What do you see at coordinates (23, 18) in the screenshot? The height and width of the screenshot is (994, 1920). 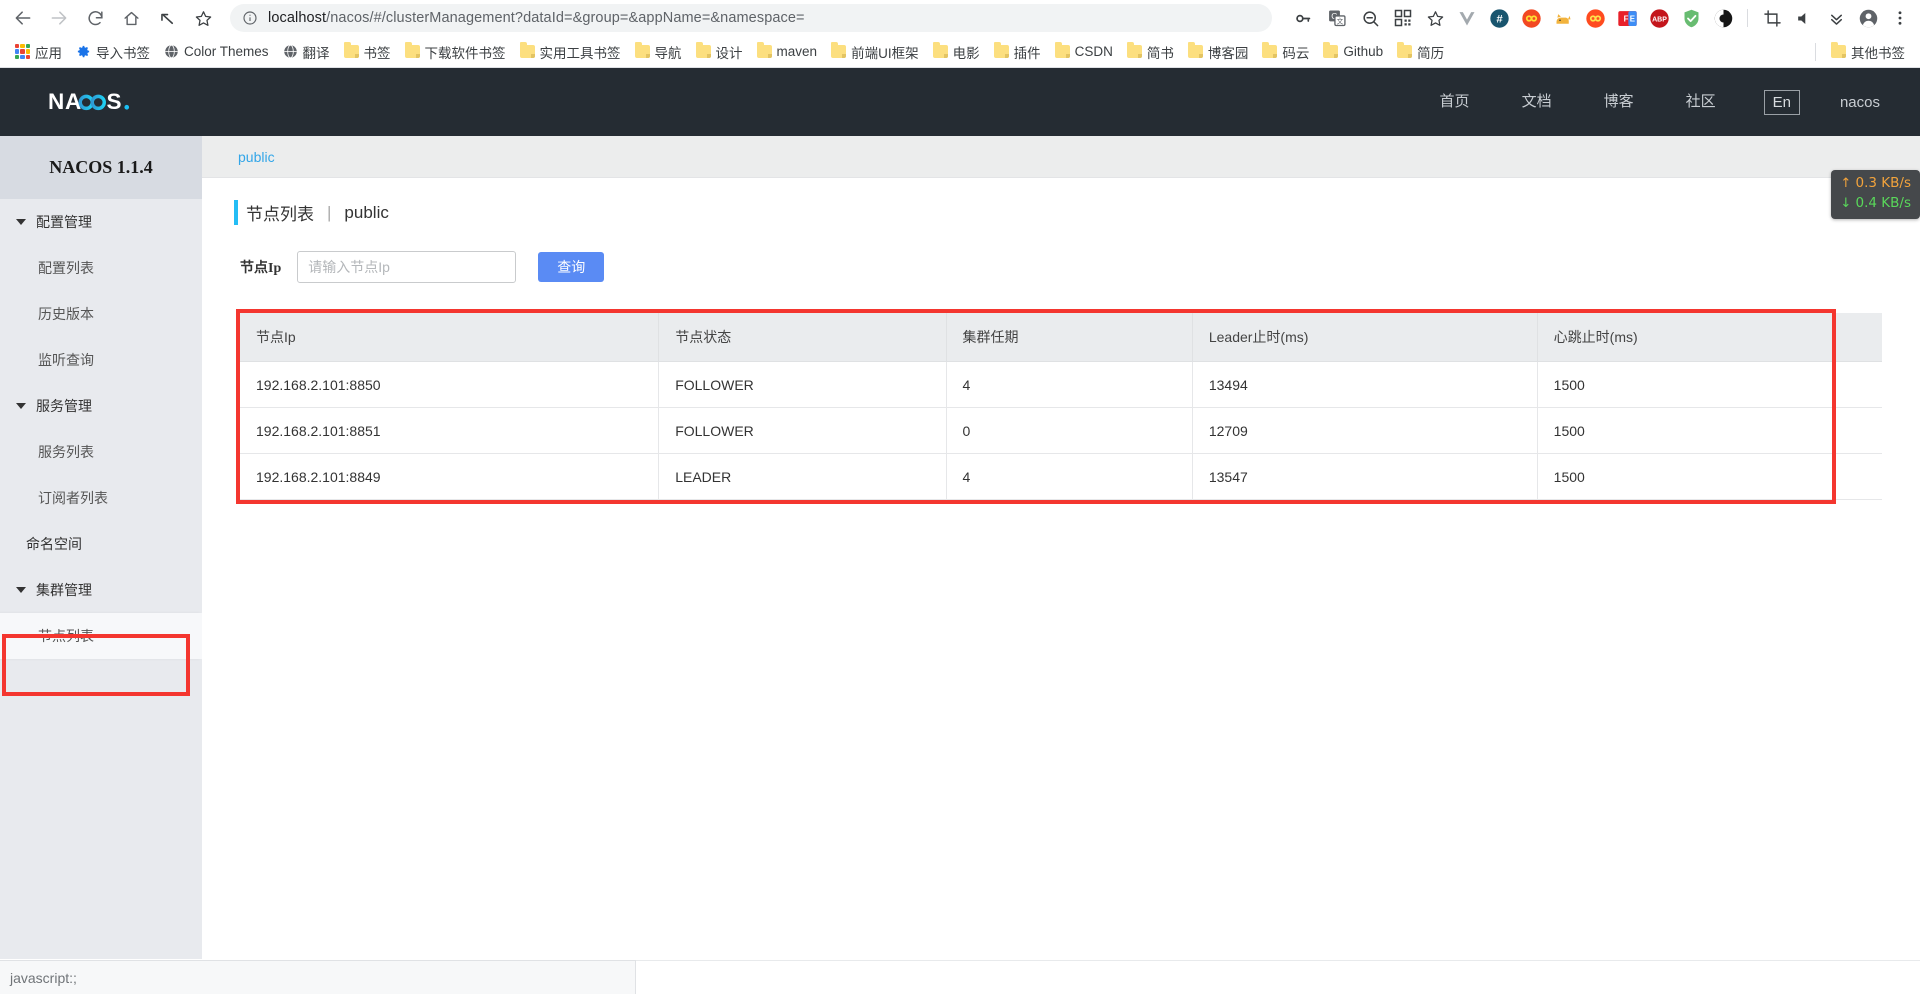 I see `back-arrow-icon` at bounding box center [23, 18].